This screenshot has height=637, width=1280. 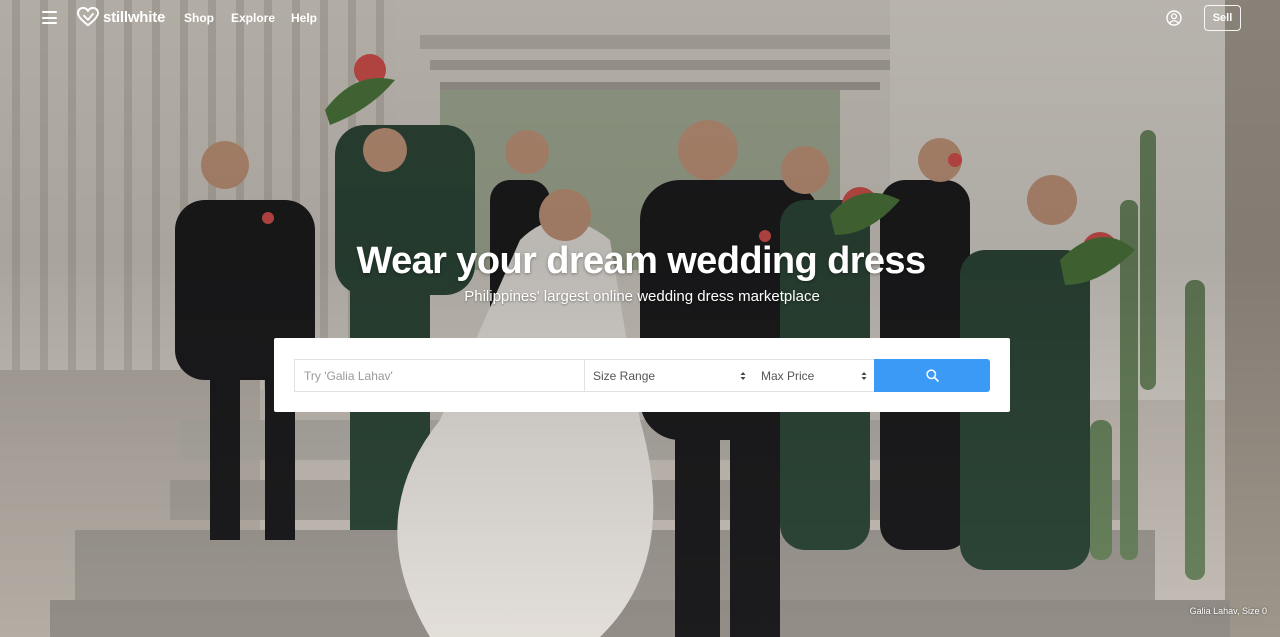 I want to click on search-panel: Size Range Max Price, so click(x=642, y=375).